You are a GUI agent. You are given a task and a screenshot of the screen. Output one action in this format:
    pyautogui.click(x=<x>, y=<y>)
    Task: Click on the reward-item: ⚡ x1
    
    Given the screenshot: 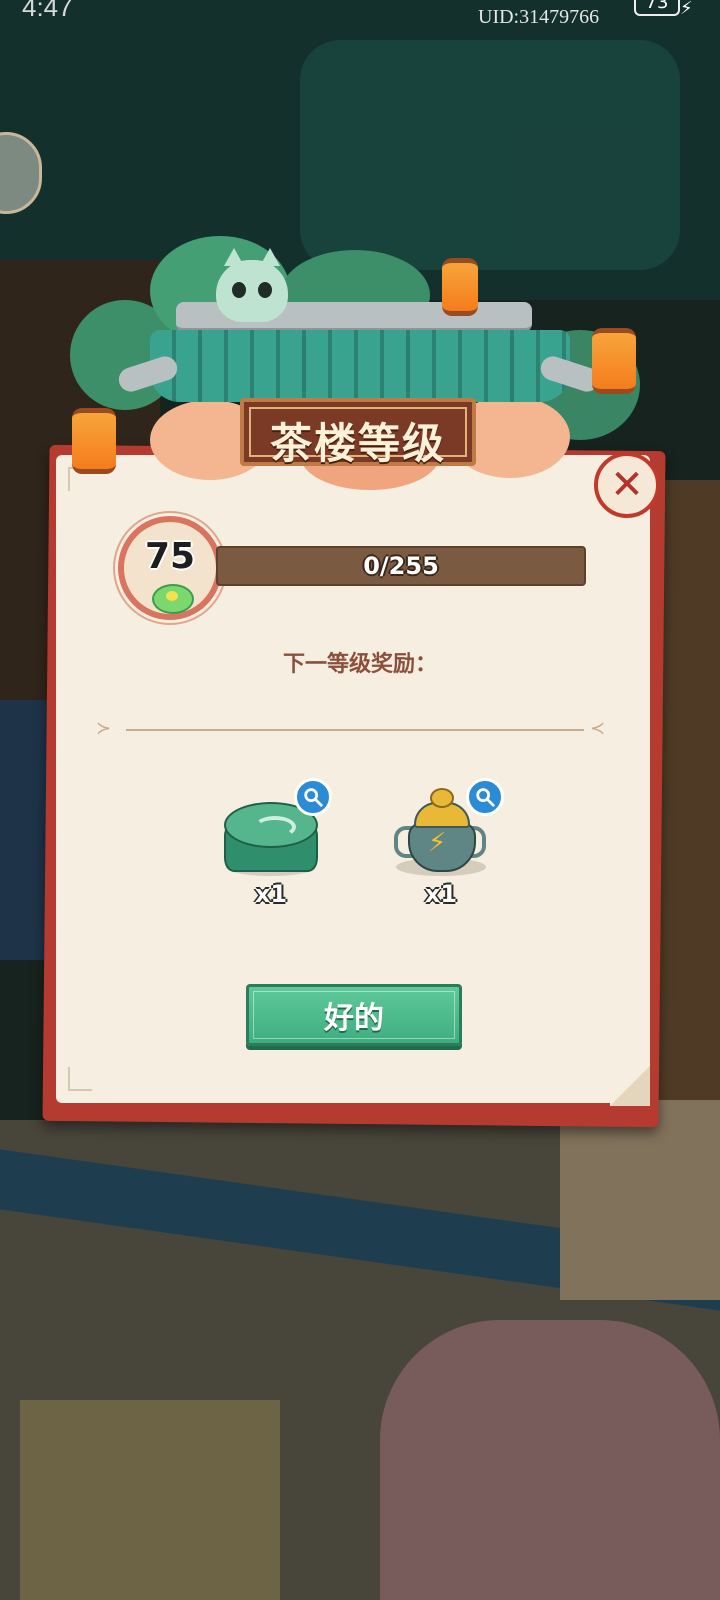 What is the action you would take?
    pyautogui.click(x=441, y=848)
    